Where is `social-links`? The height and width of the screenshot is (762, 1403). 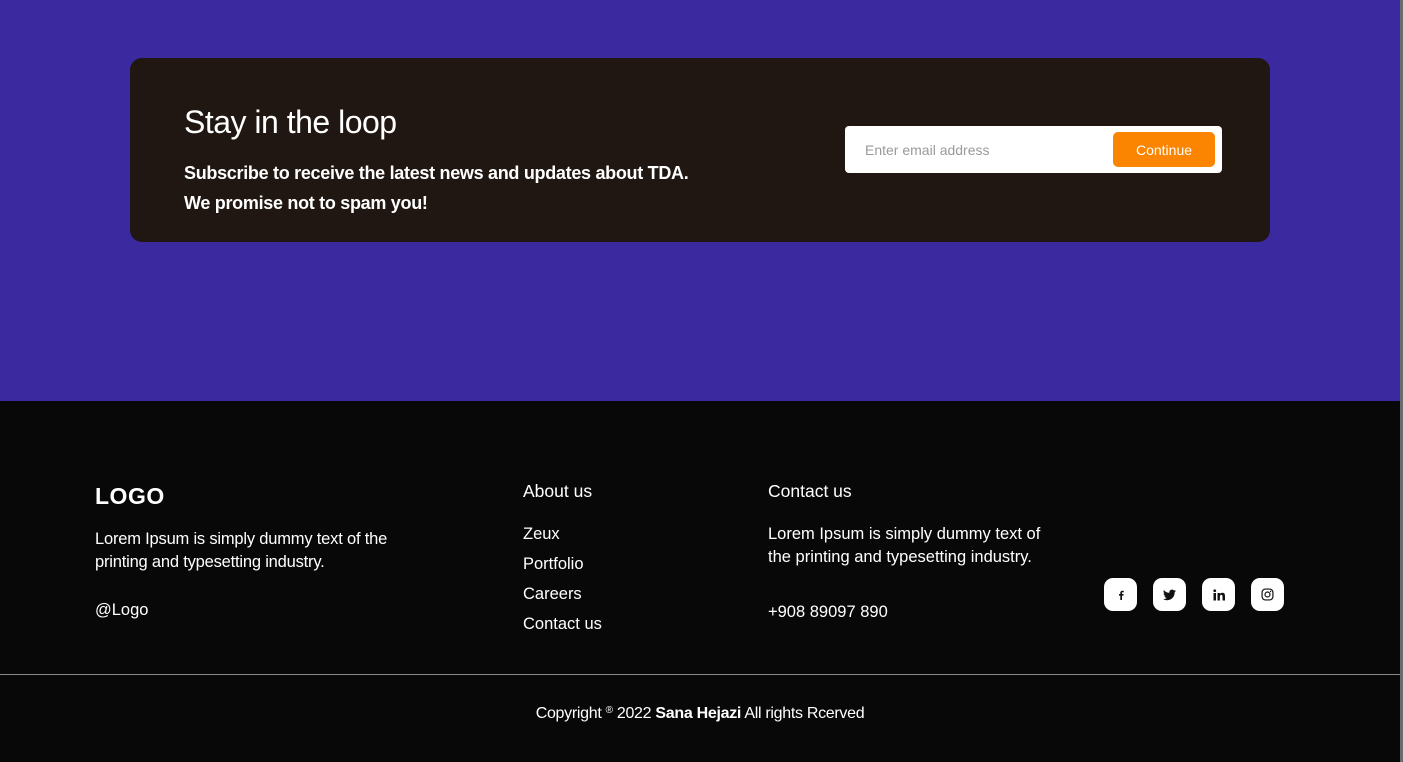
social-links is located at coordinates (1194, 594).